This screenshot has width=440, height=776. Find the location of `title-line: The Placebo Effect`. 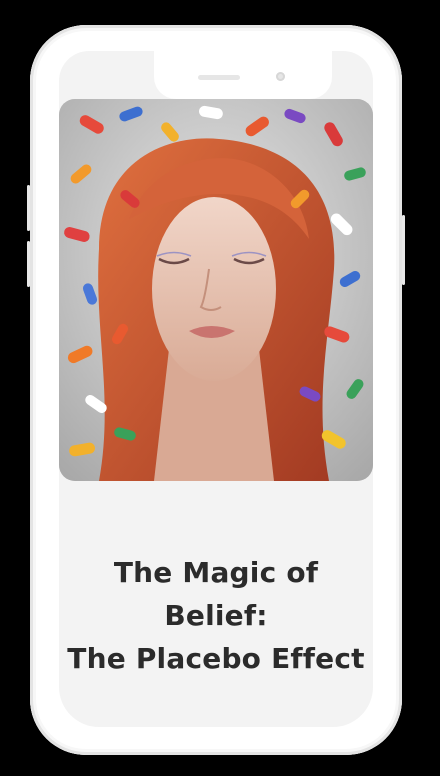

title-line: The Placebo Effect is located at coordinates (216, 658).